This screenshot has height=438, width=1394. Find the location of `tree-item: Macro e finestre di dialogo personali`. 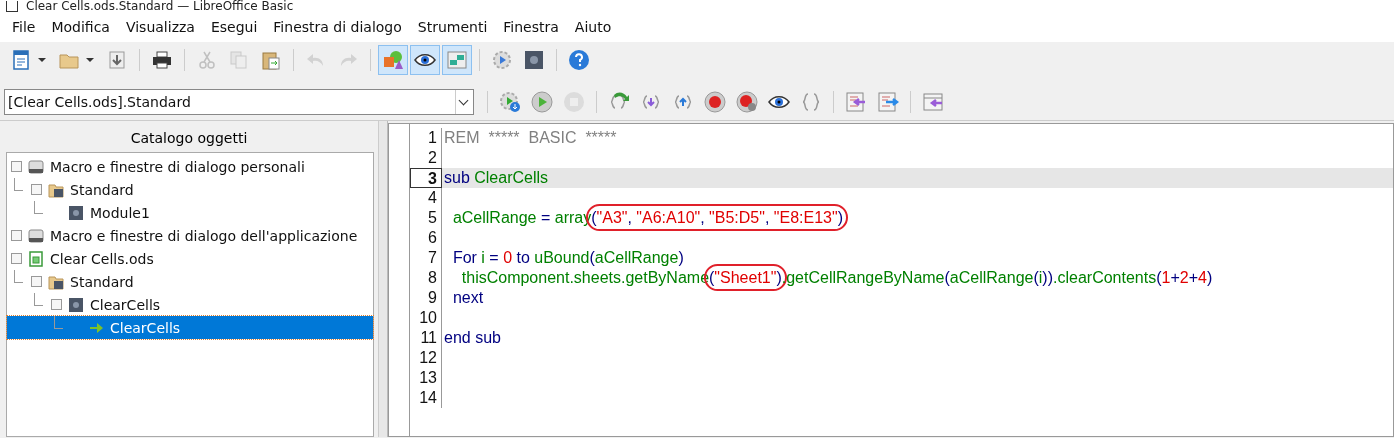

tree-item: Macro e finestre di dialogo personali is located at coordinates (190, 166).